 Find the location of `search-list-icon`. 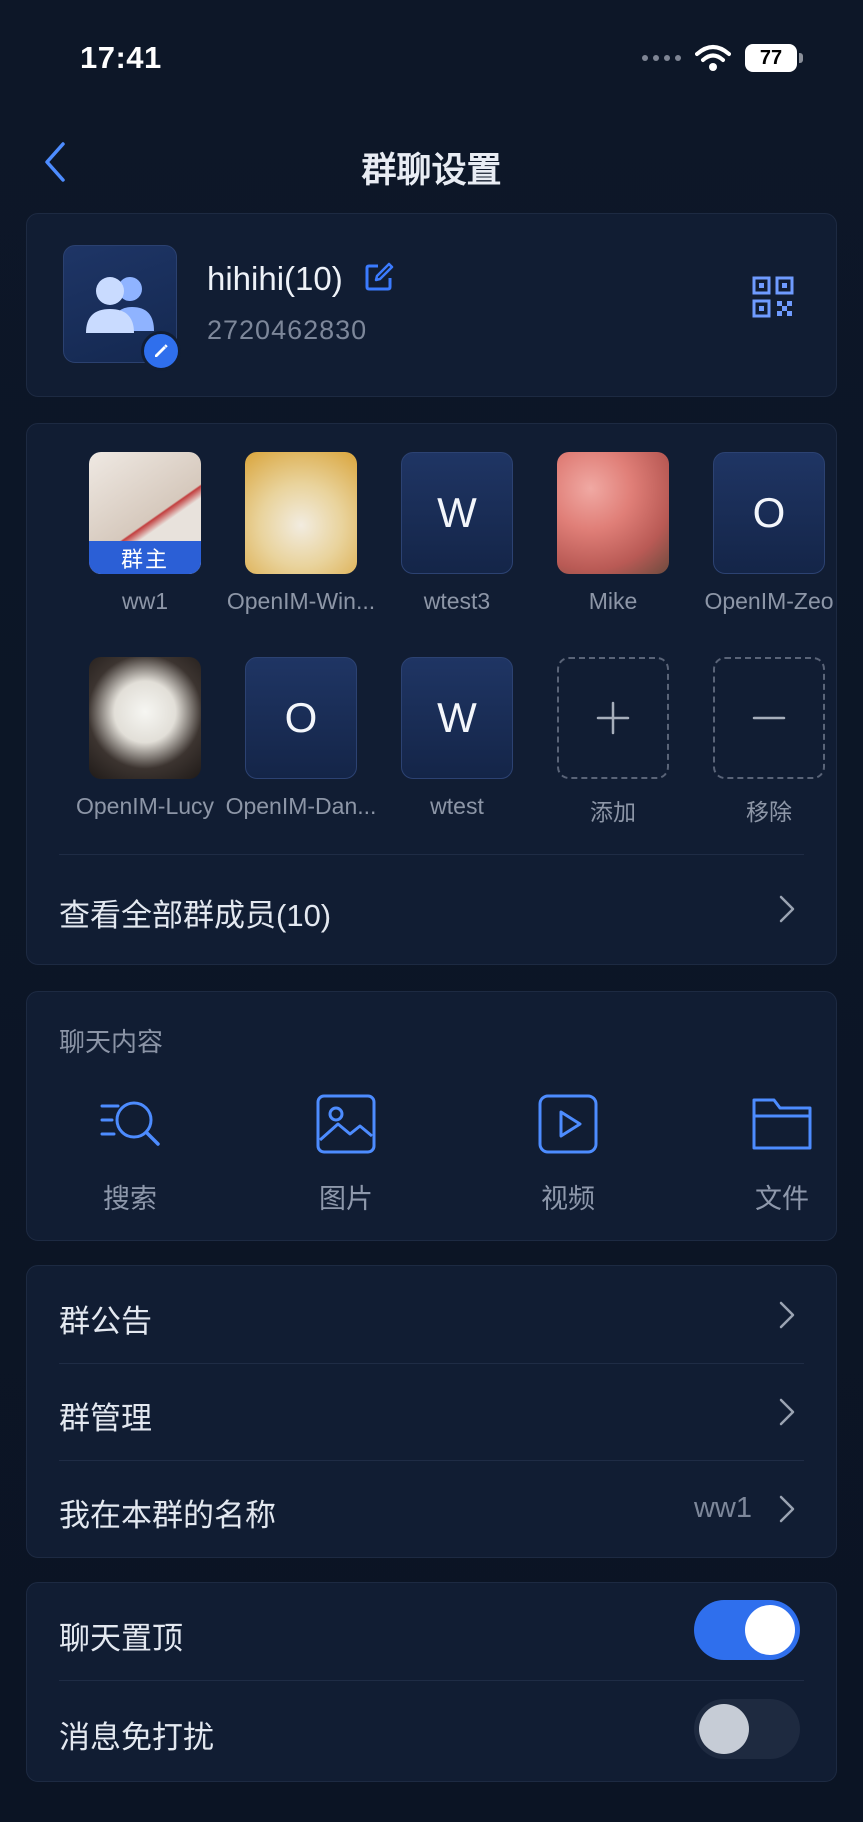

search-list-icon is located at coordinates (130, 1123).